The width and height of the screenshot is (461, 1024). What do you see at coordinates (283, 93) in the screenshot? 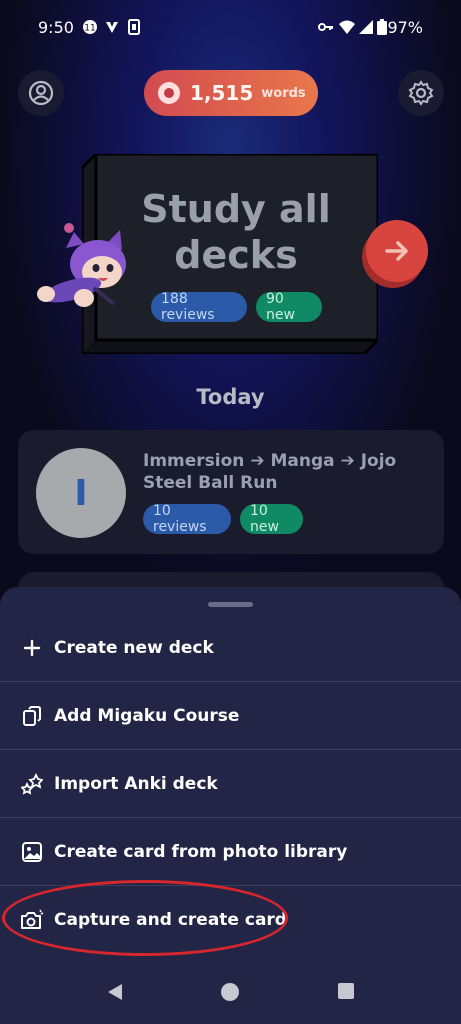
I see `words-unit: words` at bounding box center [283, 93].